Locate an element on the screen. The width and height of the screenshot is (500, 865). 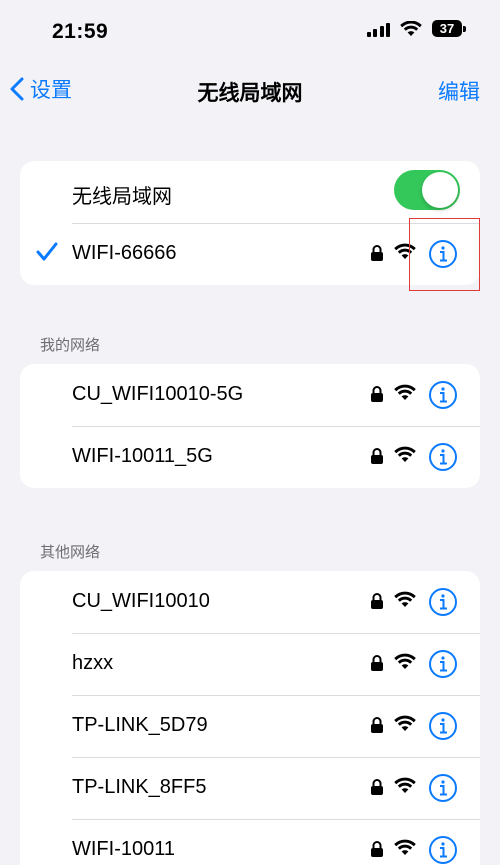
network-name: CU_WIFI10010 is located at coordinates (141, 601).